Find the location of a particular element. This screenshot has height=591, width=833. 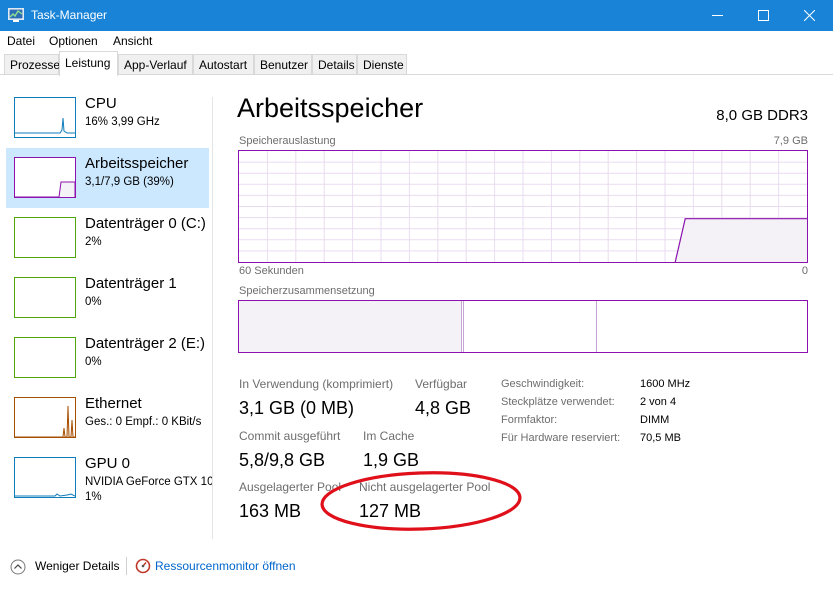

detail-value-speed: 1600 MHz is located at coordinates (665, 384).